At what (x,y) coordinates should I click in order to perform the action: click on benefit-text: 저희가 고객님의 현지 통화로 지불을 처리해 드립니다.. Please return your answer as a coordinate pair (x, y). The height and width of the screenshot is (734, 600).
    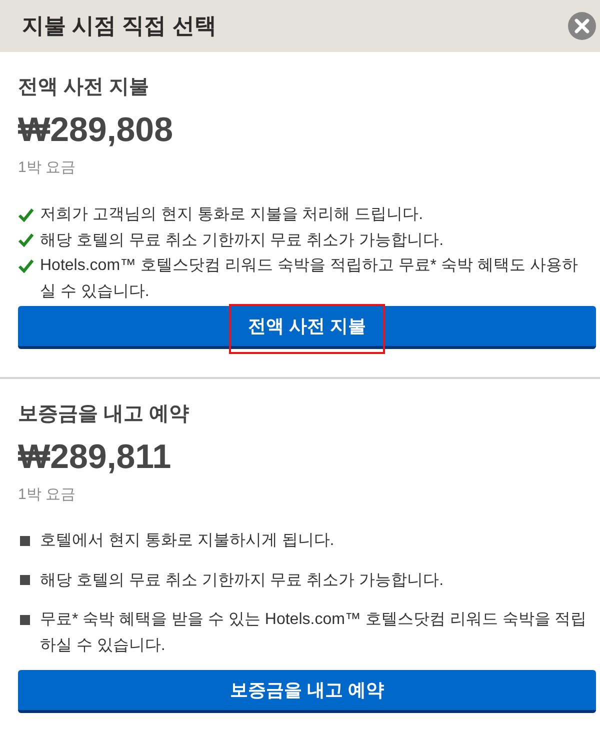
    Looking at the image, I should click on (232, 215).